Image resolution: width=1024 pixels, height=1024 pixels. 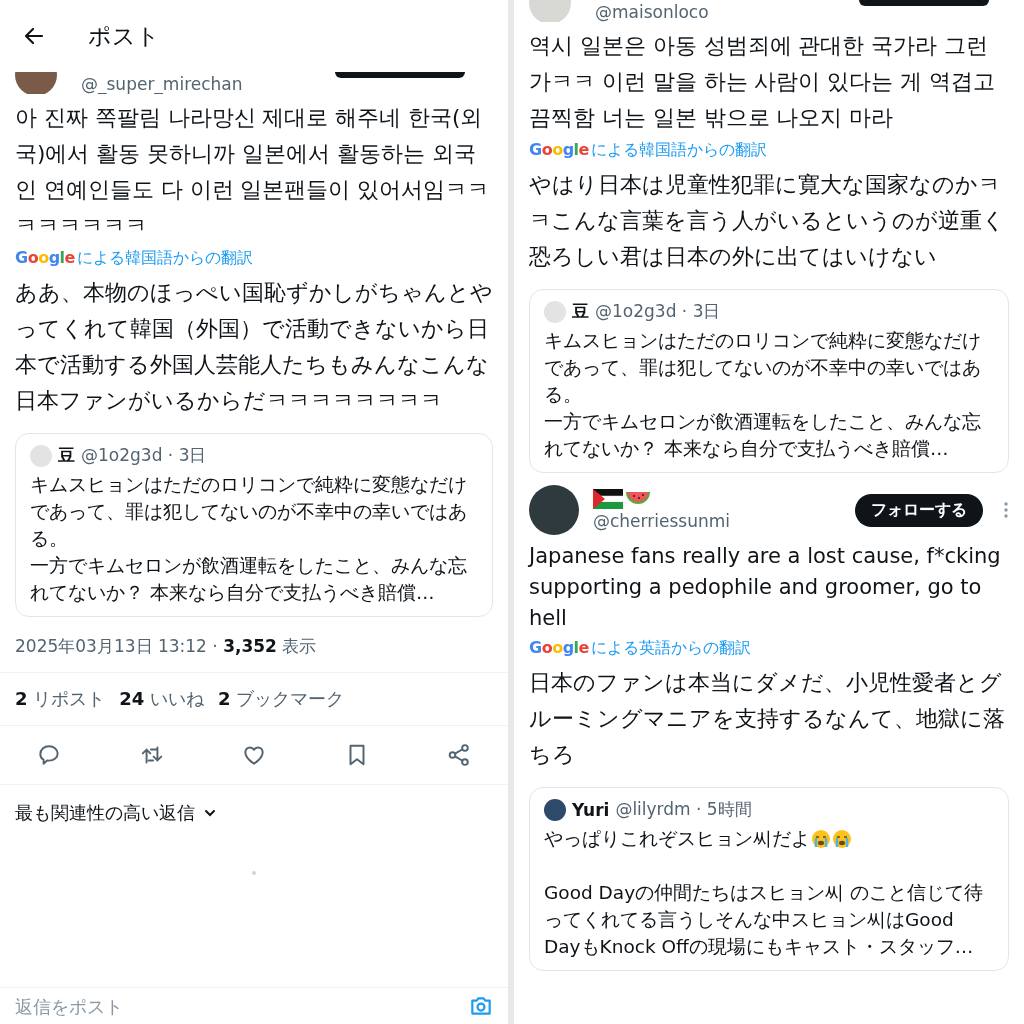 What do you see at coordinates (166, 646) in the screenshot?
I see `post-timestamp: 2025年03月13日 13:12 · 3,352 表示` at bounding box center [166, 646].